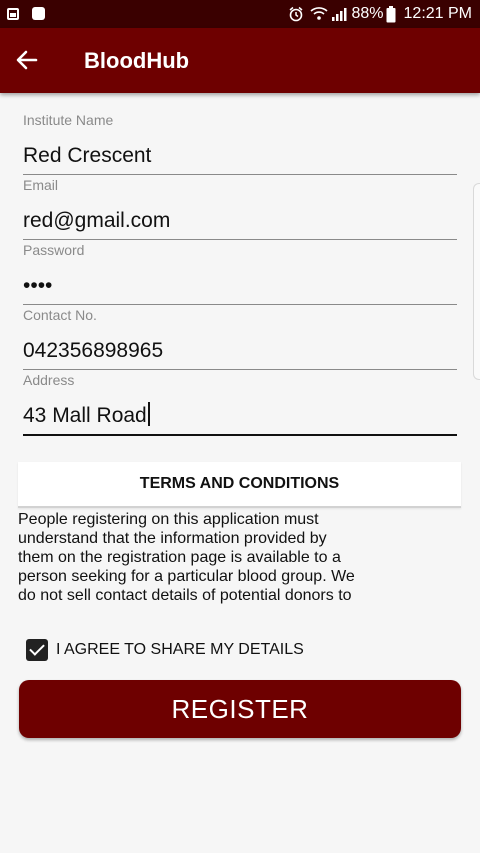 The width and height of the screenshot is (480, 853). What do you see at coordinates (41, 185) in the screenshot?
I see `email-label: Email` at bounding box center [41, 185].